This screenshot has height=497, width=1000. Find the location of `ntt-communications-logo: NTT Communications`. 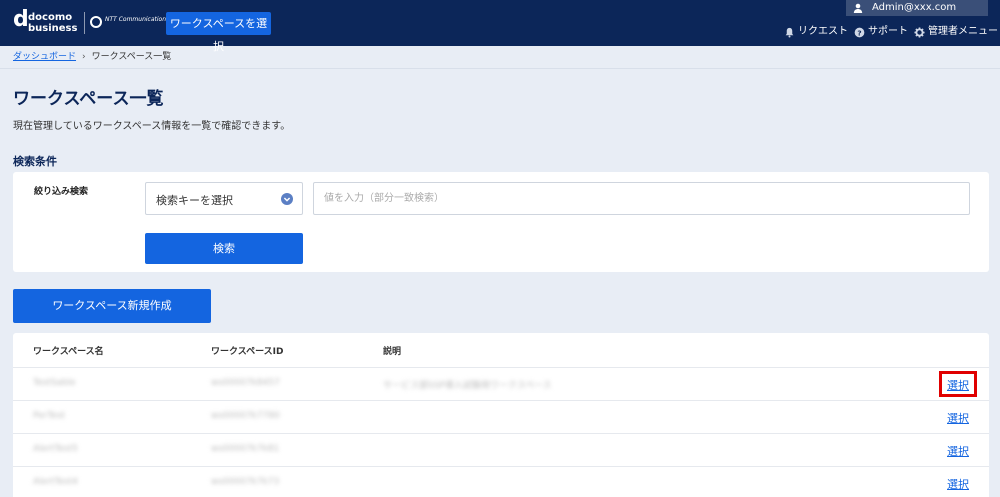

ntt-communications-logo: NTT Communications is located at coordinates (129, 23).